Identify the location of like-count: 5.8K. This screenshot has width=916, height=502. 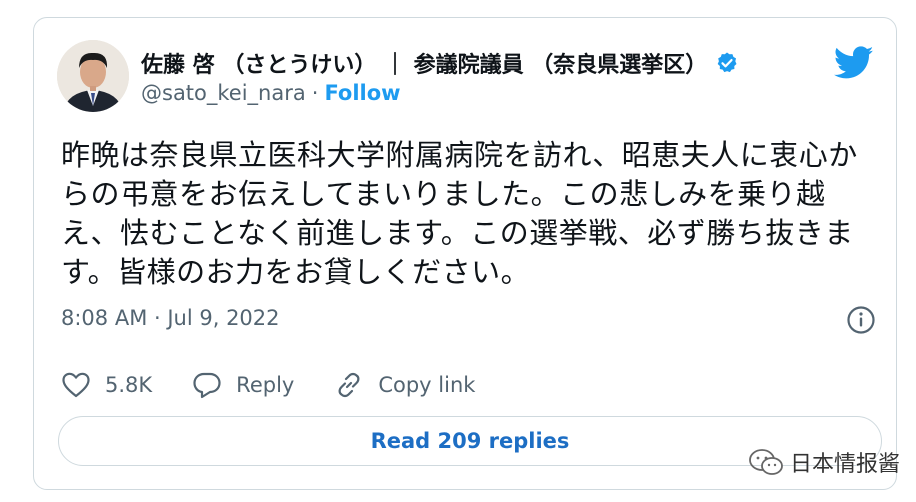
(129, 385).